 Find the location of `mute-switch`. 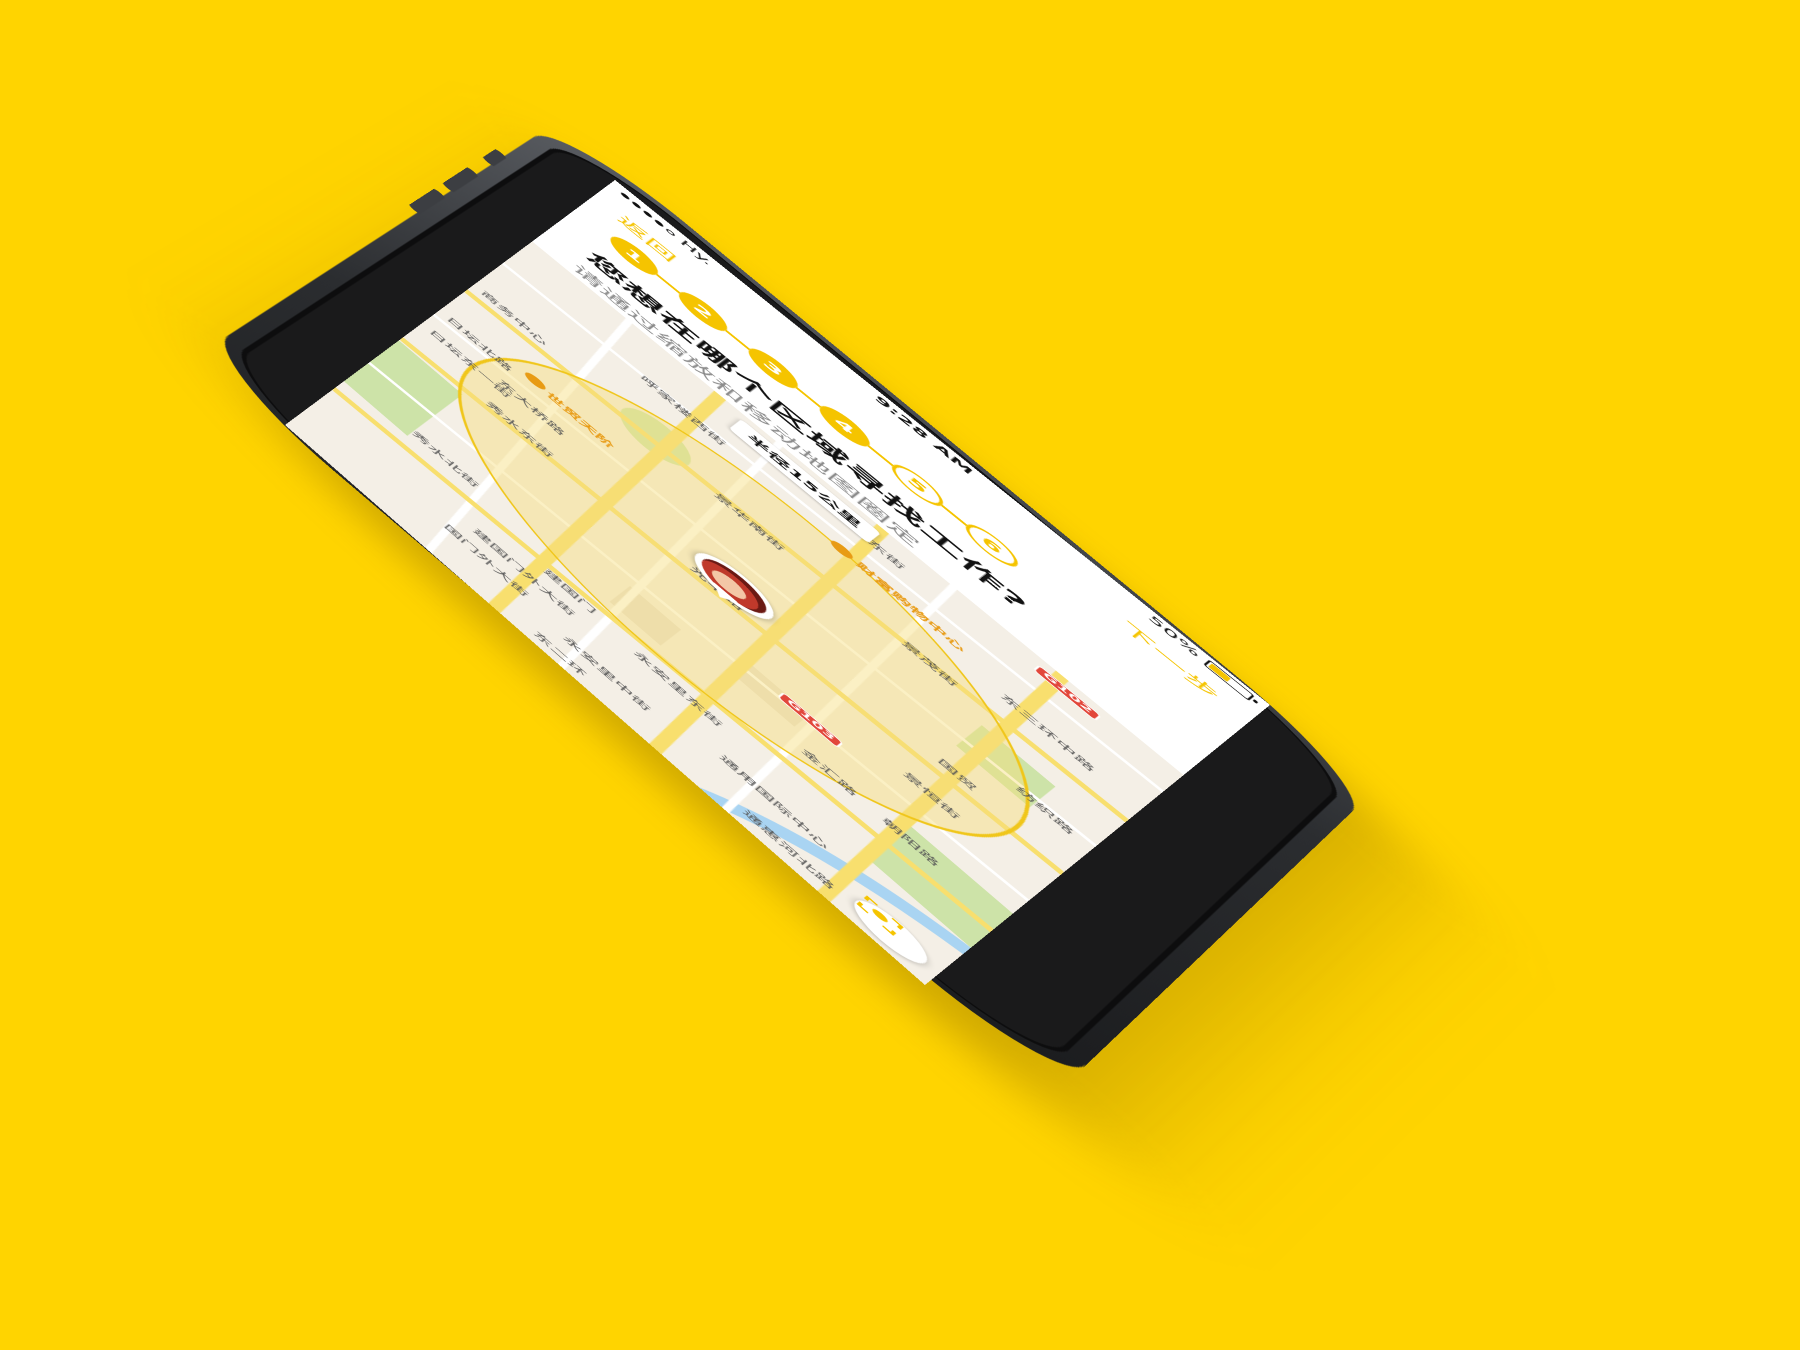

mute-switch is located at coordinates (494, 157).